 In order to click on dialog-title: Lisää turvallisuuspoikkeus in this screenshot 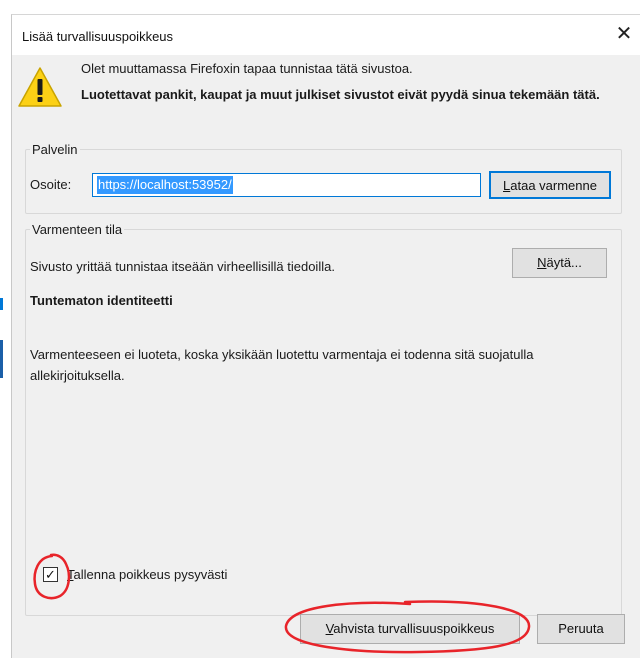, I will do `click(98, 36)`.